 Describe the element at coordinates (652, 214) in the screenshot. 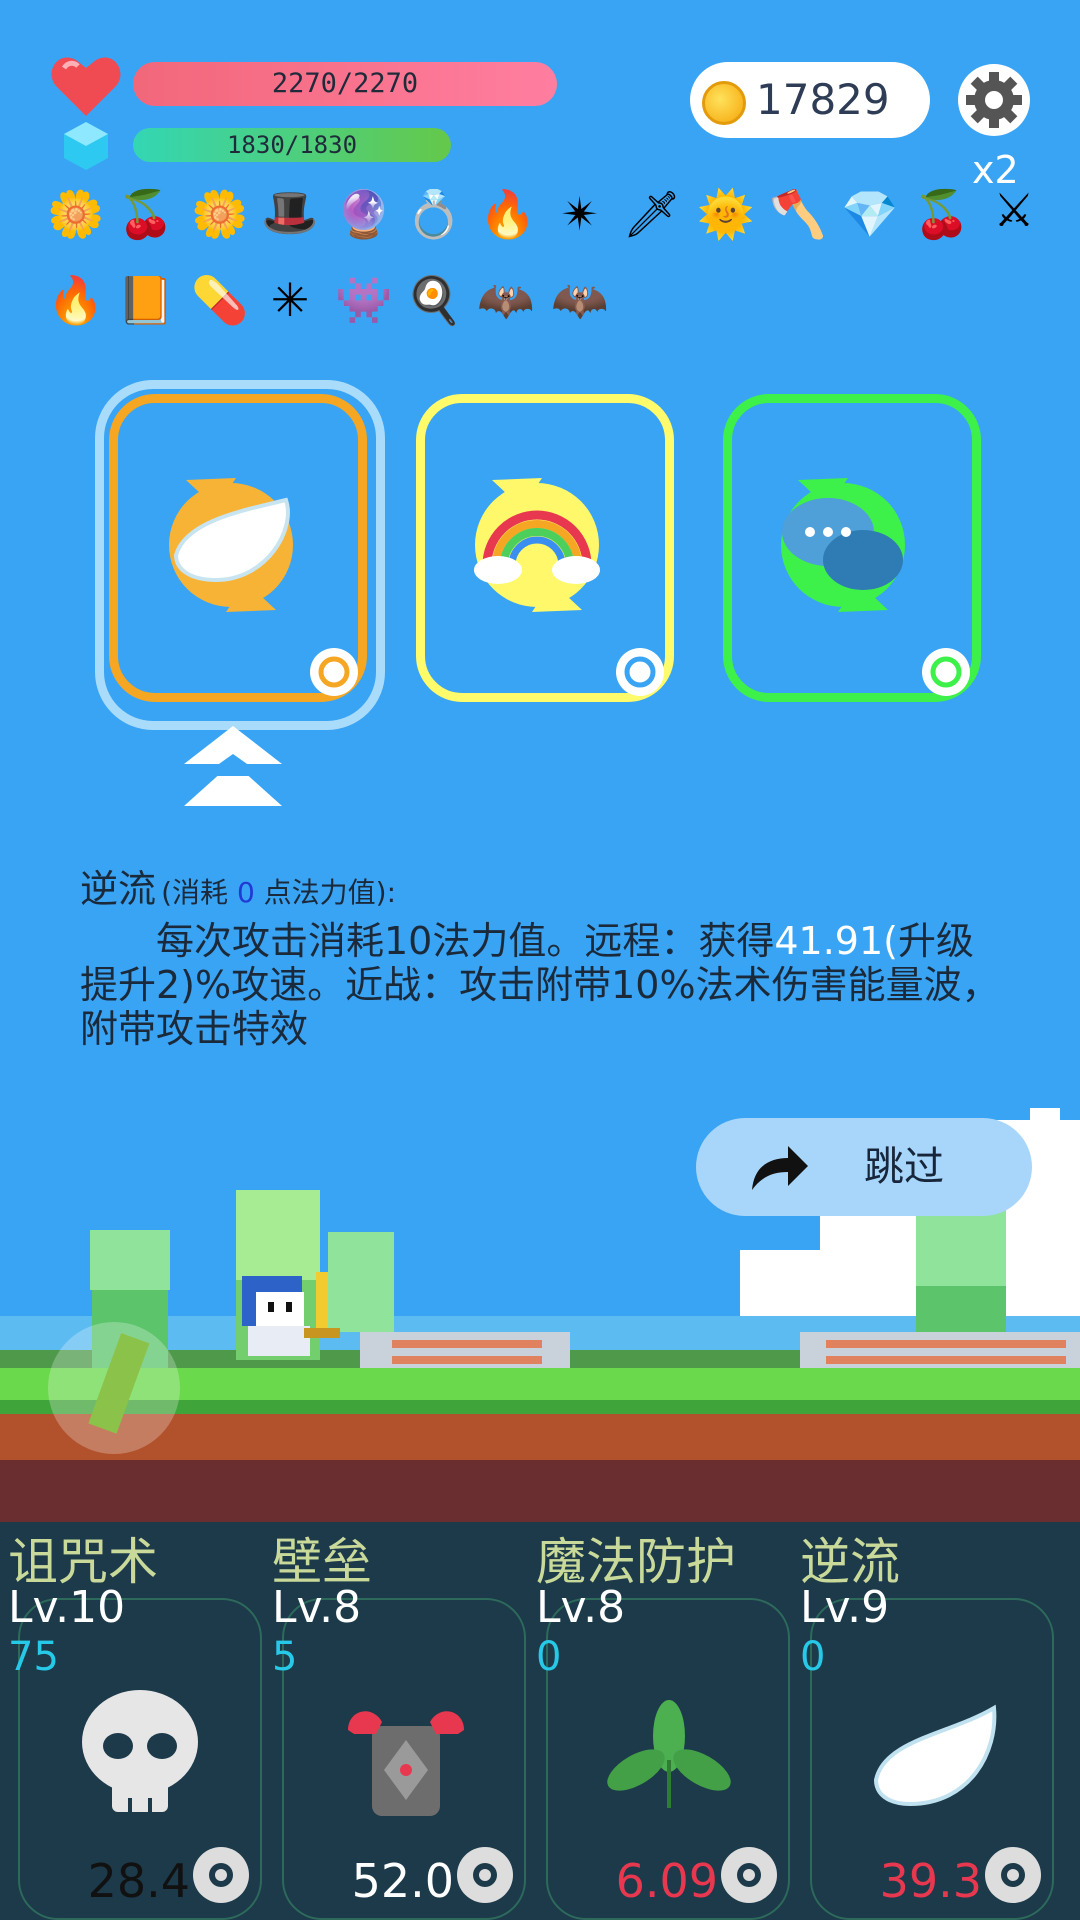

I see `dagger-icon: 🗡` at that location.